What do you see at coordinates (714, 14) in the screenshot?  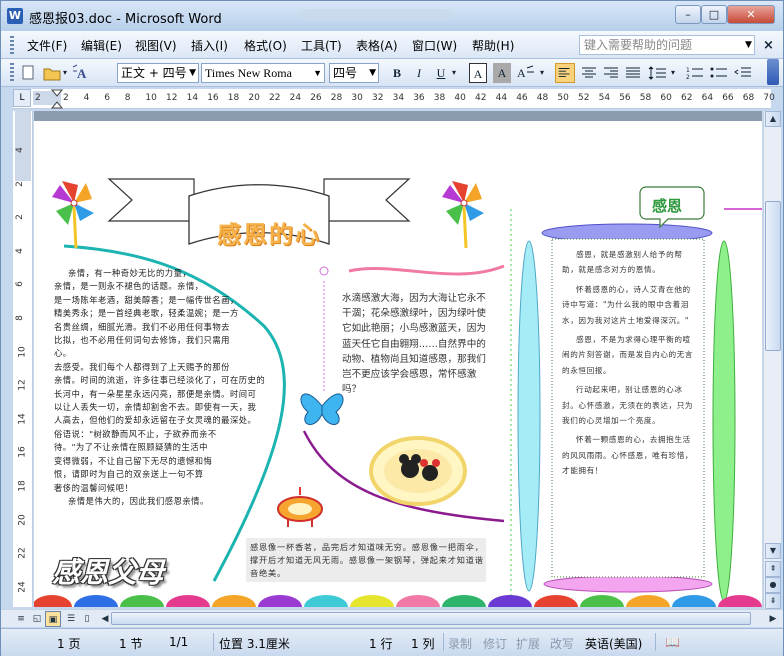 I see `maximize-button: □` at bounding box center [714, 14].